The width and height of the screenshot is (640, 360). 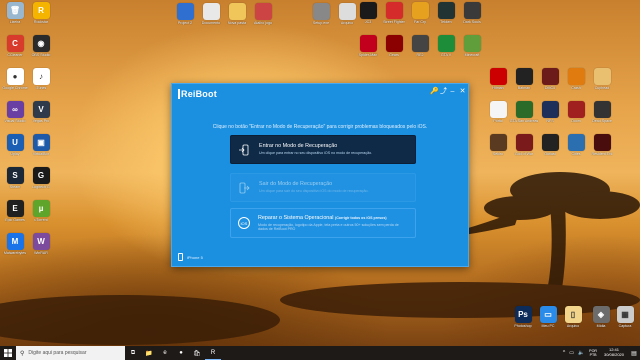 What do you see at coordinates (394, 46) in the screenshot?
I see `desktop-icon: Gears` at bounding box center [394, 46].